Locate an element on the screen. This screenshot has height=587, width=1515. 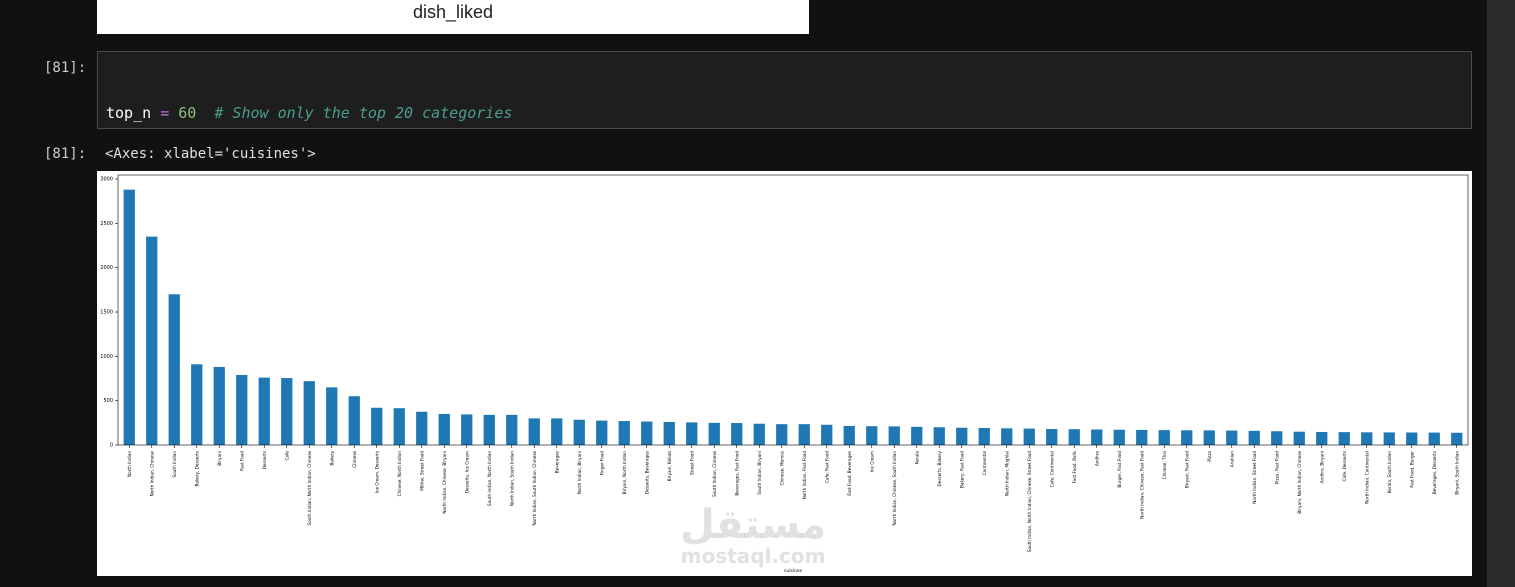
x-tick-label: South Indian, Biryani is located at coordinates (759, 473).